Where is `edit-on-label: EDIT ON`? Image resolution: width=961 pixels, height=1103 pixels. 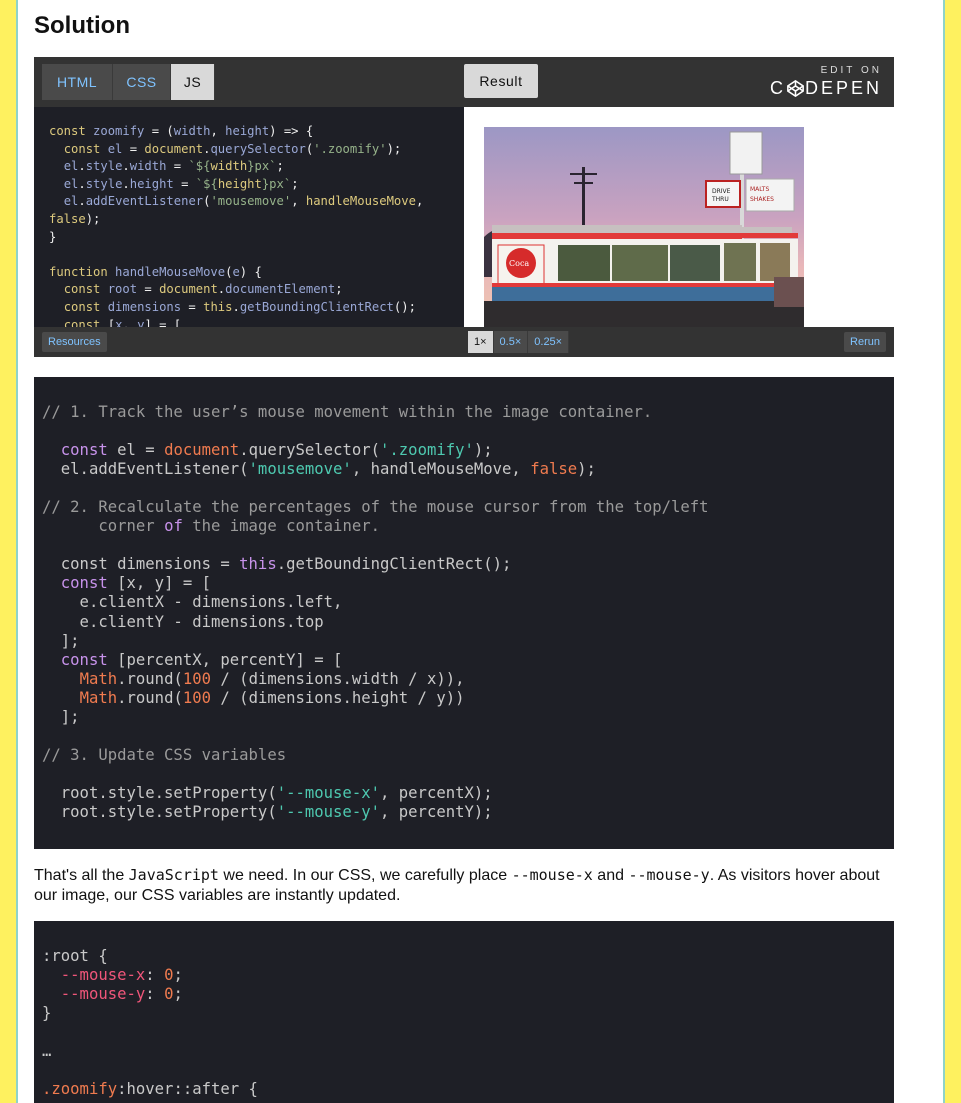 edit-on-label: EDIT ON is located at coordinates (851, 70).